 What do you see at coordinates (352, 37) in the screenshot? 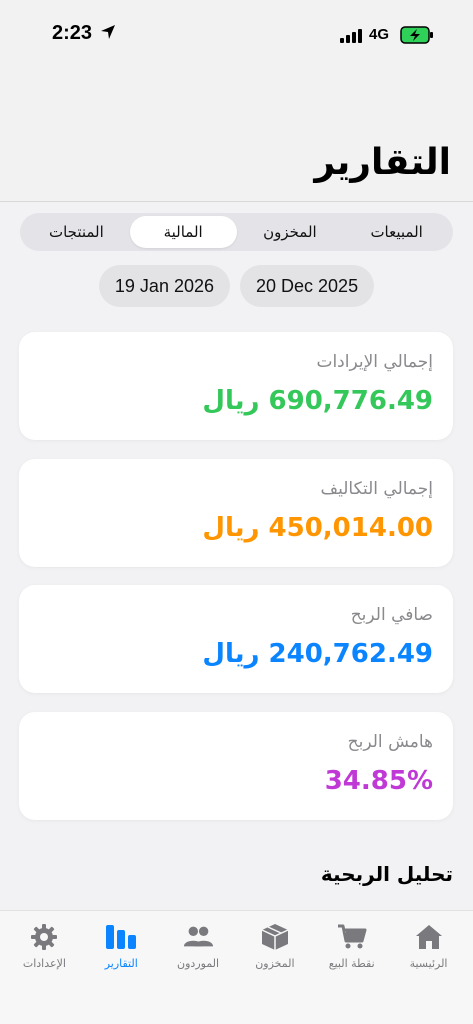
I see `signal-icon` at bounding box center [352, 37].